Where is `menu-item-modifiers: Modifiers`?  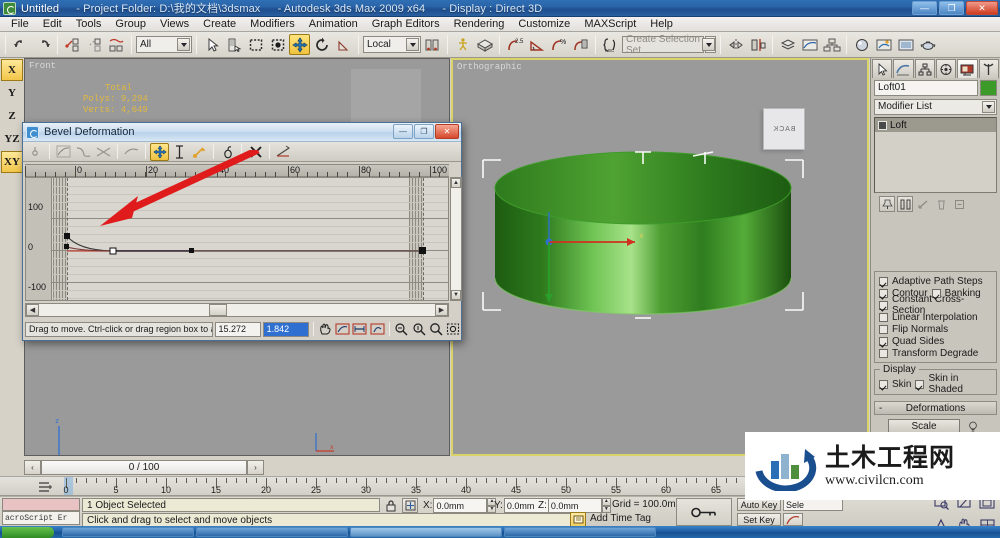
menu-item-modifiers: Modifiers is located at coordinates (272, 24).